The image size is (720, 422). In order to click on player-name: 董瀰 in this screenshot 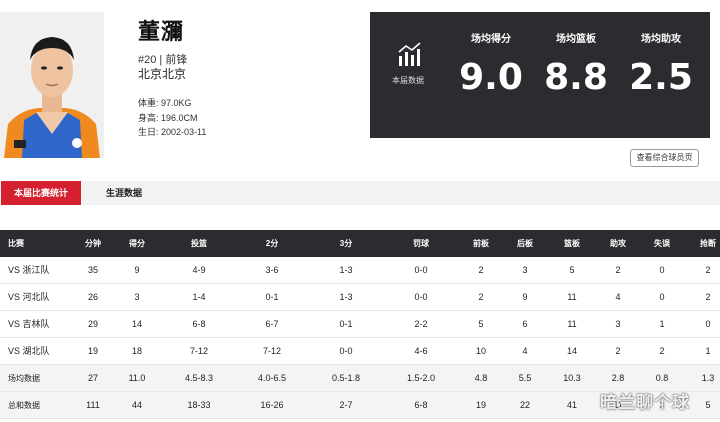, I will do `click(161, 31)`.